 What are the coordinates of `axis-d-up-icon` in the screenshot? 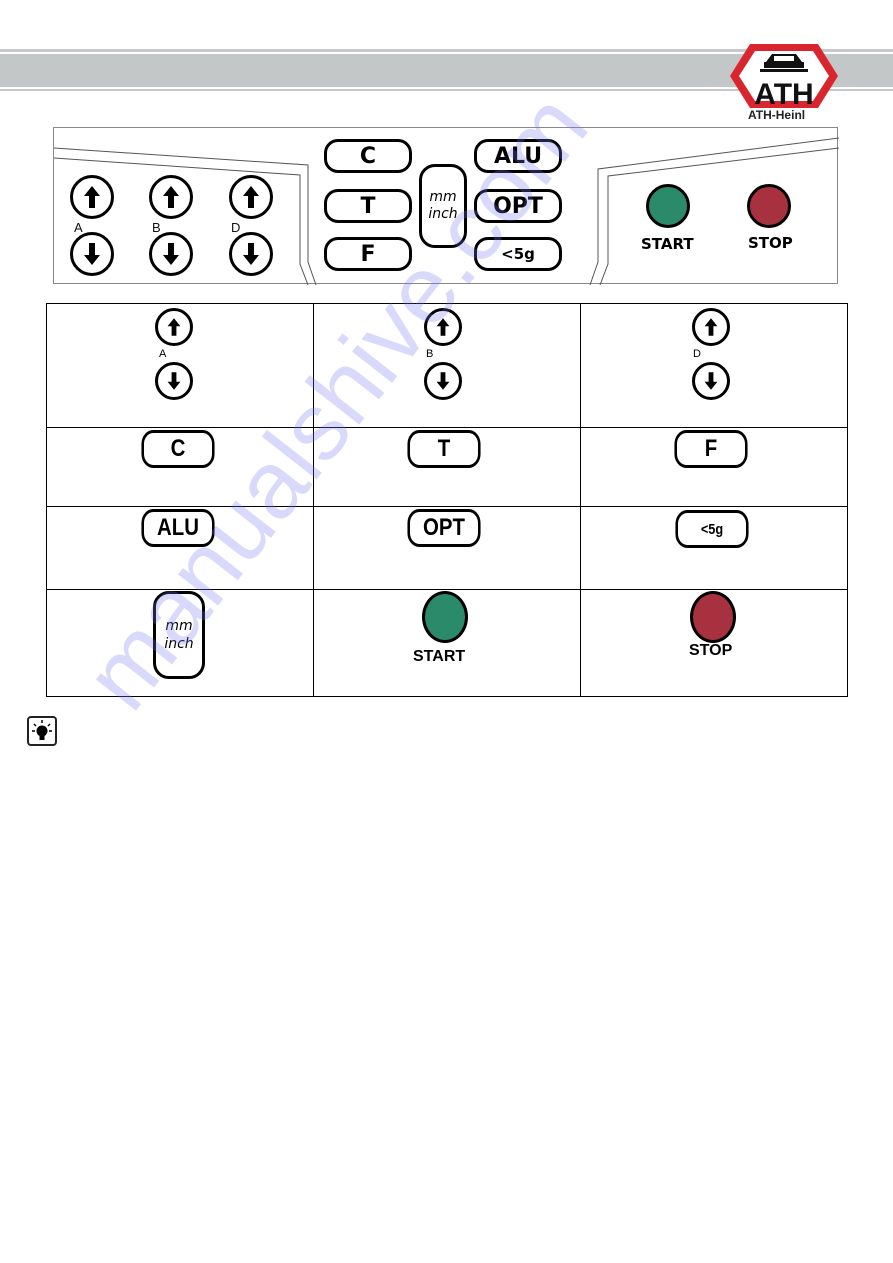 It's located at (711, 327).